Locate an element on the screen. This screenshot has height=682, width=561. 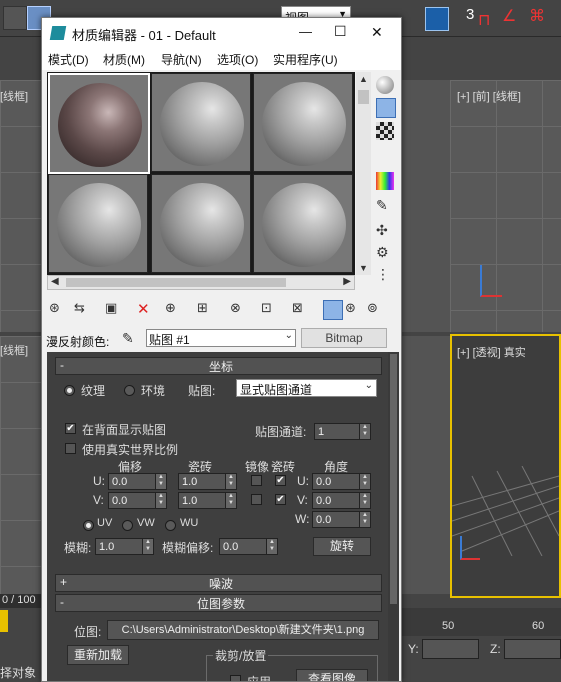
put-to-scene-icon: ⇆ is located at coordinates (83, 309).